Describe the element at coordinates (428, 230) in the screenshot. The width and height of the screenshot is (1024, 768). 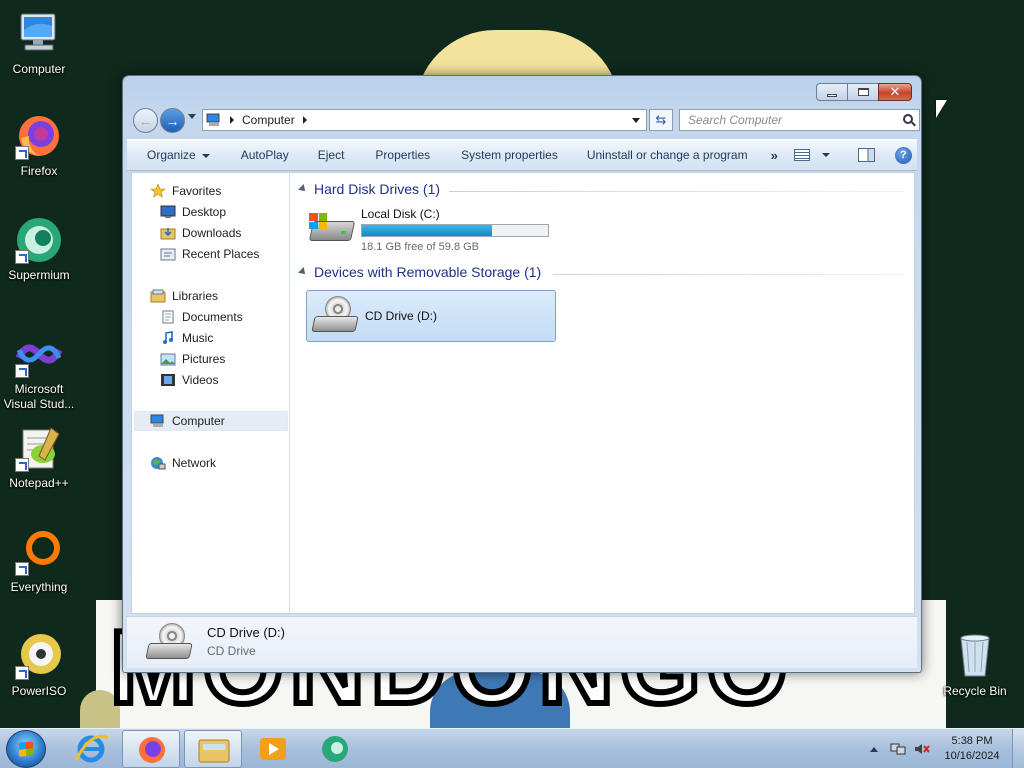
I see `drive-local-disk-c: Local Disk (C:) 18.1 GB free of 59.8 GB` at that location.